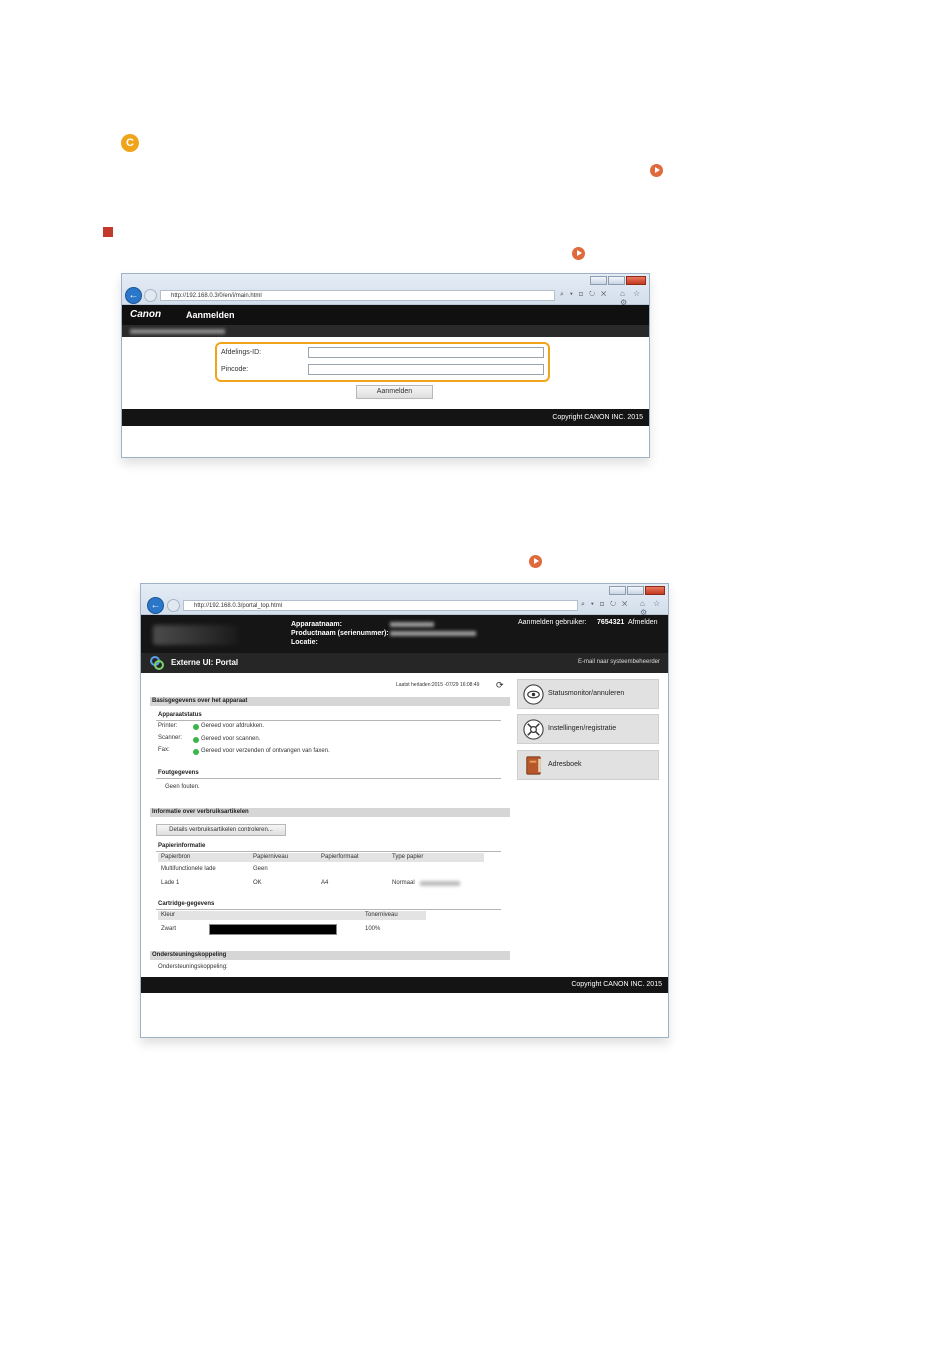 This screenshot has height=1369, width=950. What do you see at coordinates (440, 883) in the screenshot?
I see `paper-weight-text` at bounding box center [440, 883].